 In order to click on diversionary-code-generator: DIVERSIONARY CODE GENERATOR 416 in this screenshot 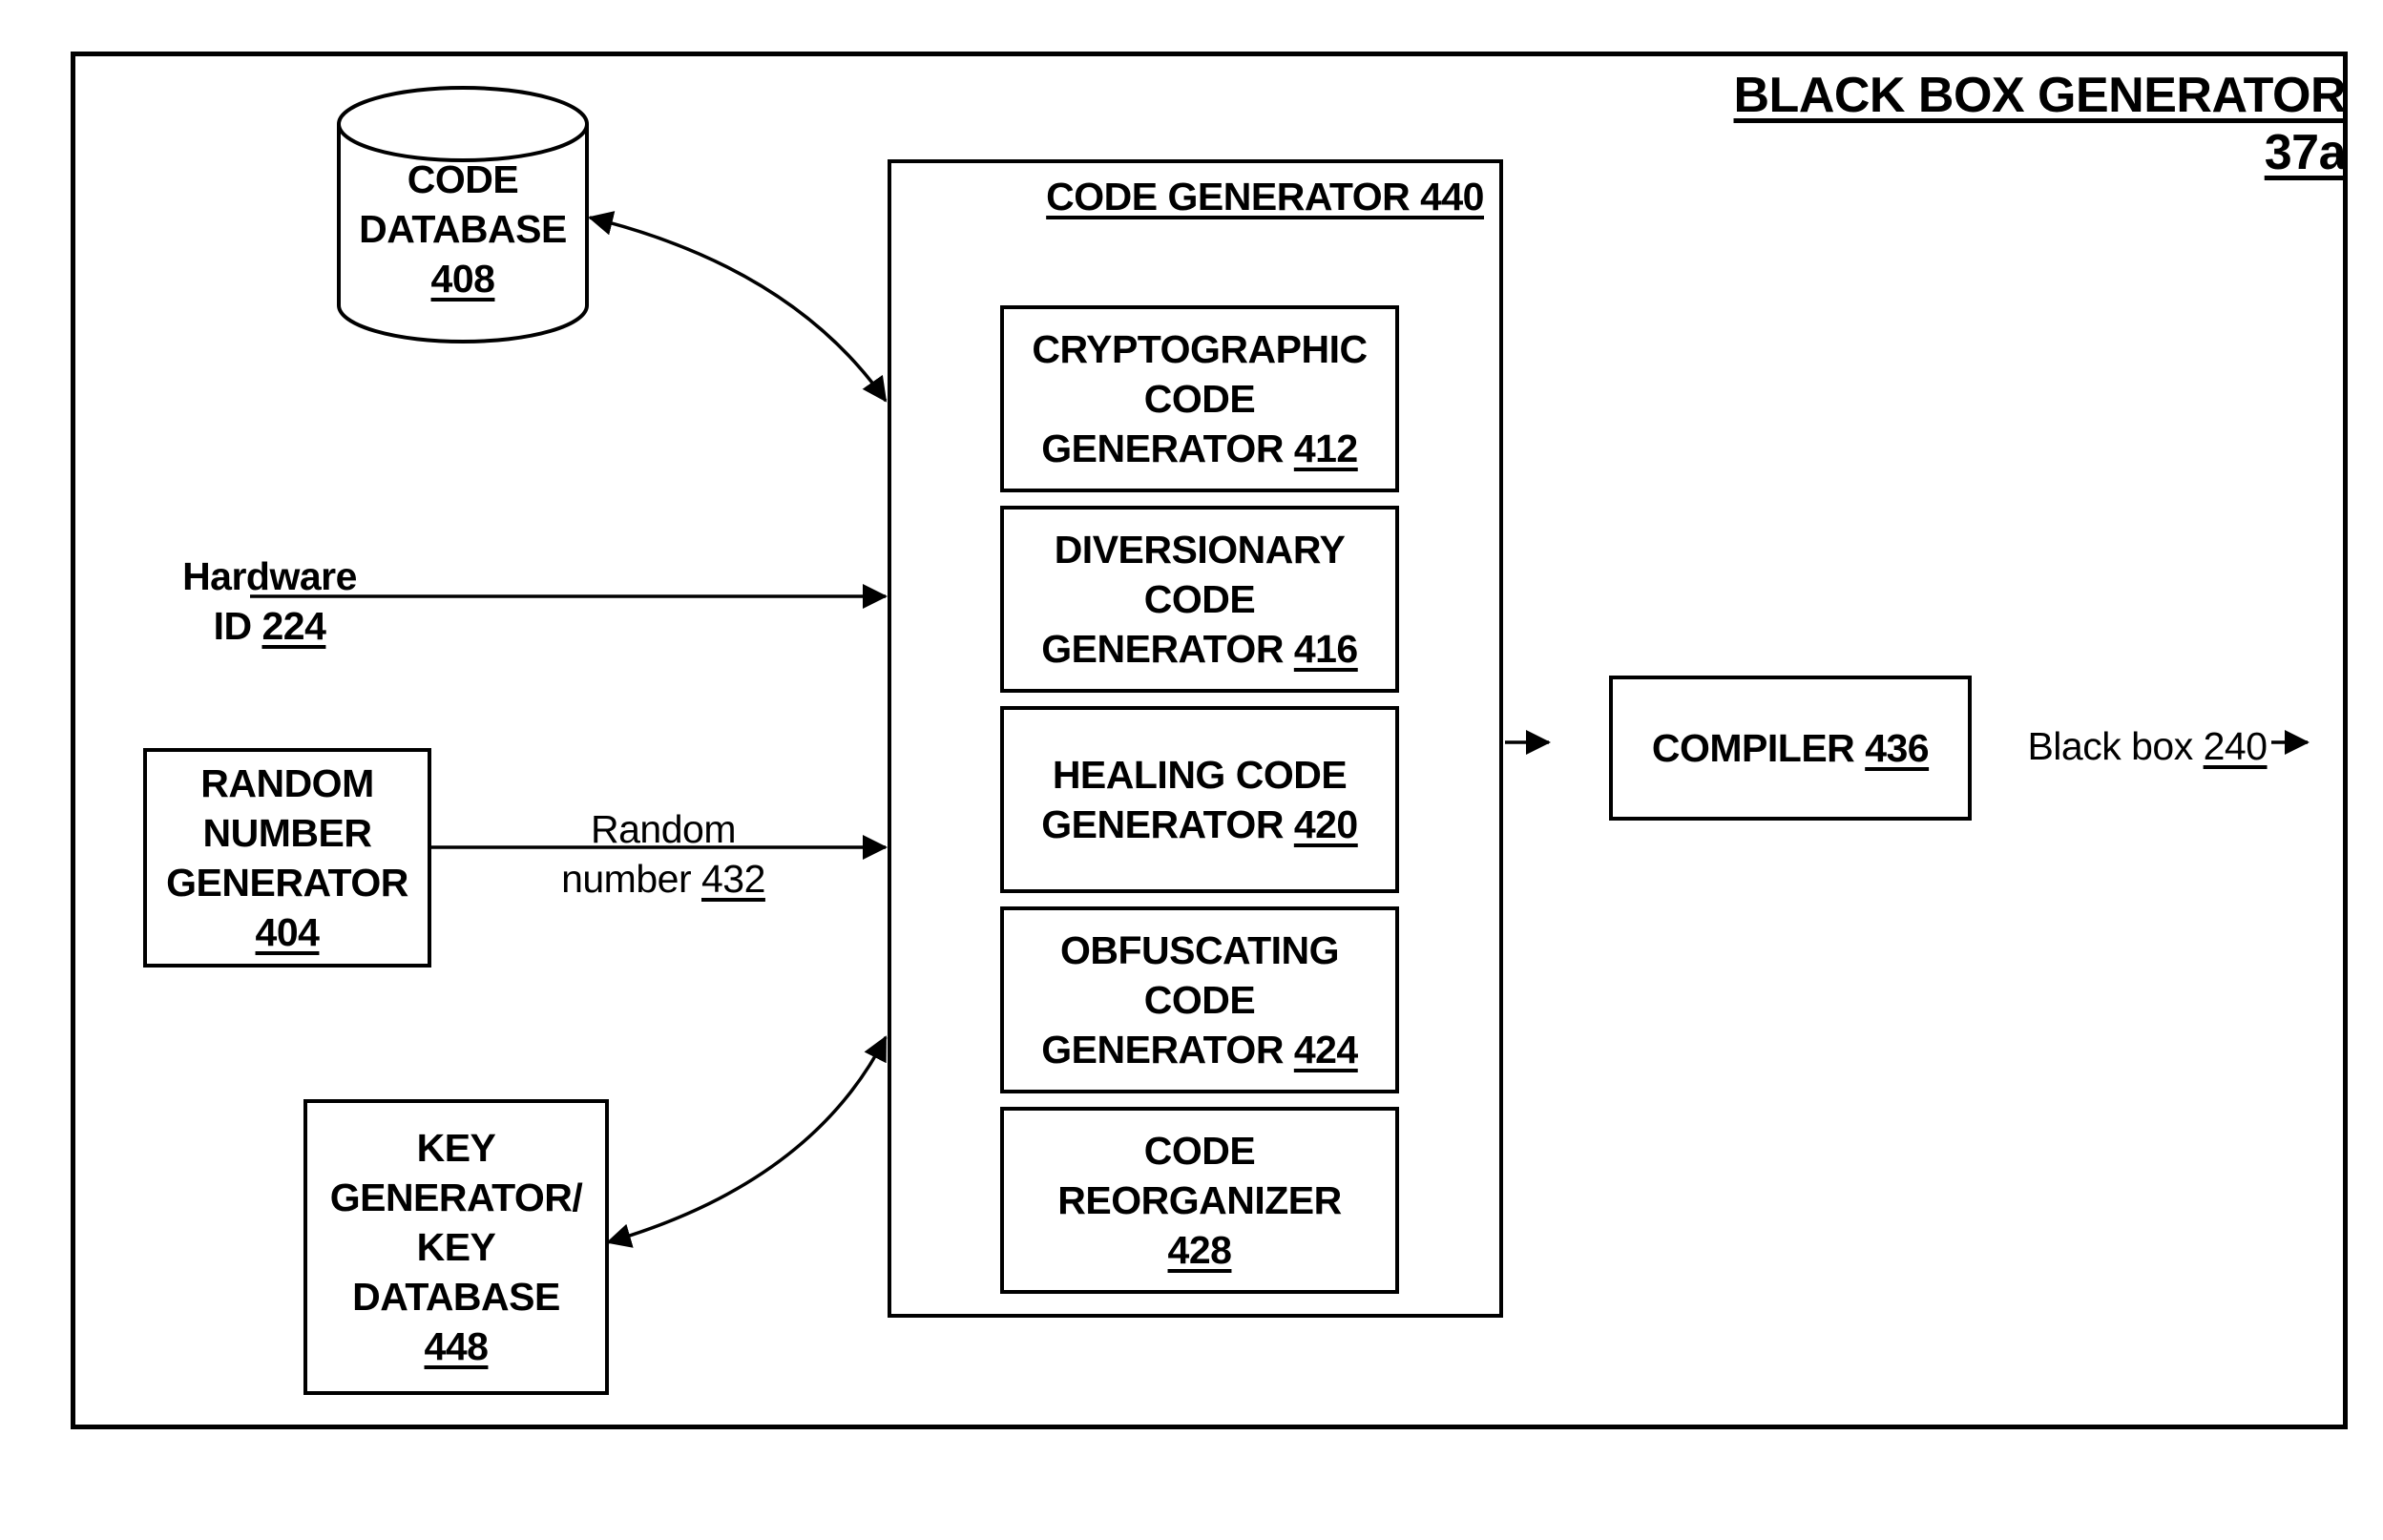, I will do `click(1199, 600)`.